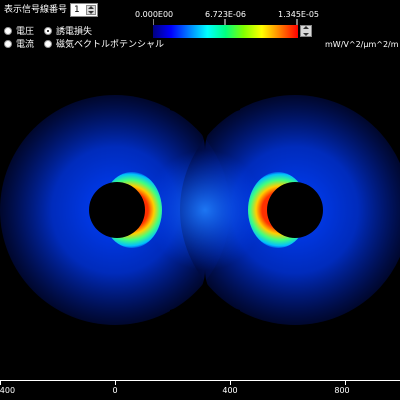 The width and height of the screenshot is (400, 400). I want to click on radio-dielectric-loss-label: 誘電損失, so click(74, 32).